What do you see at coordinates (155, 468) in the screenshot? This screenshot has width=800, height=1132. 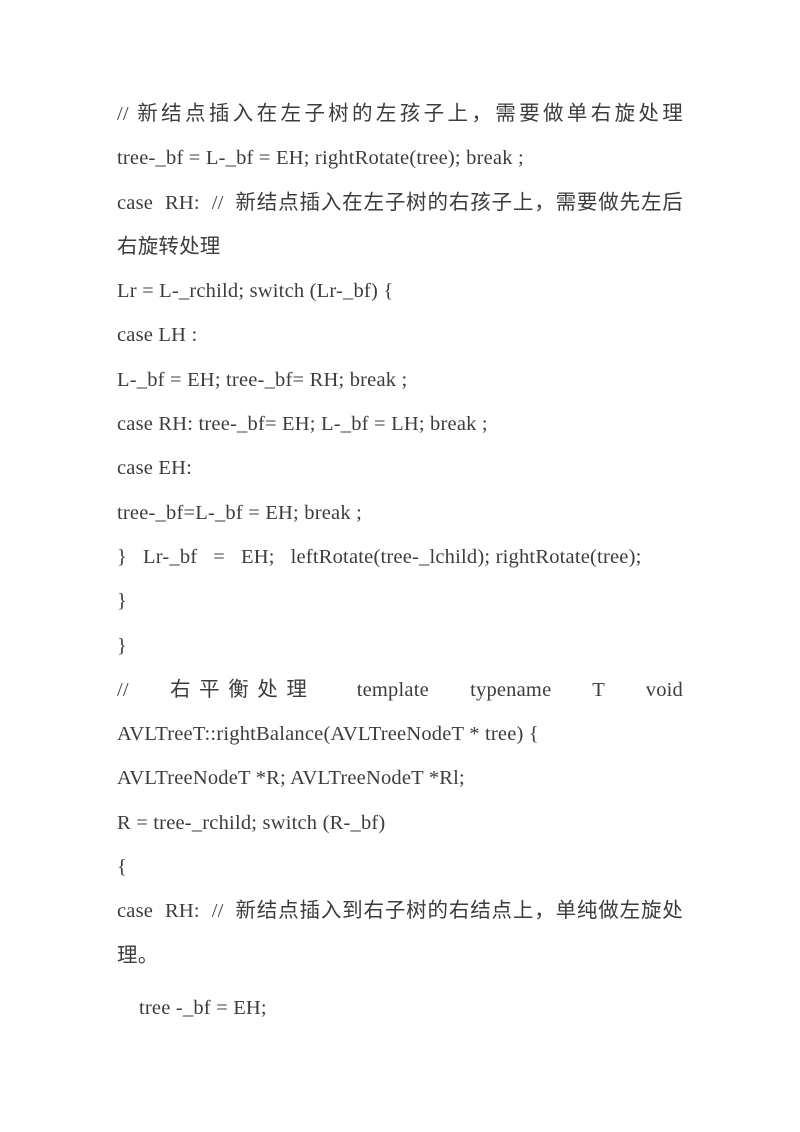 I see `code-line: case EH:` at bounding box center [155, 468].